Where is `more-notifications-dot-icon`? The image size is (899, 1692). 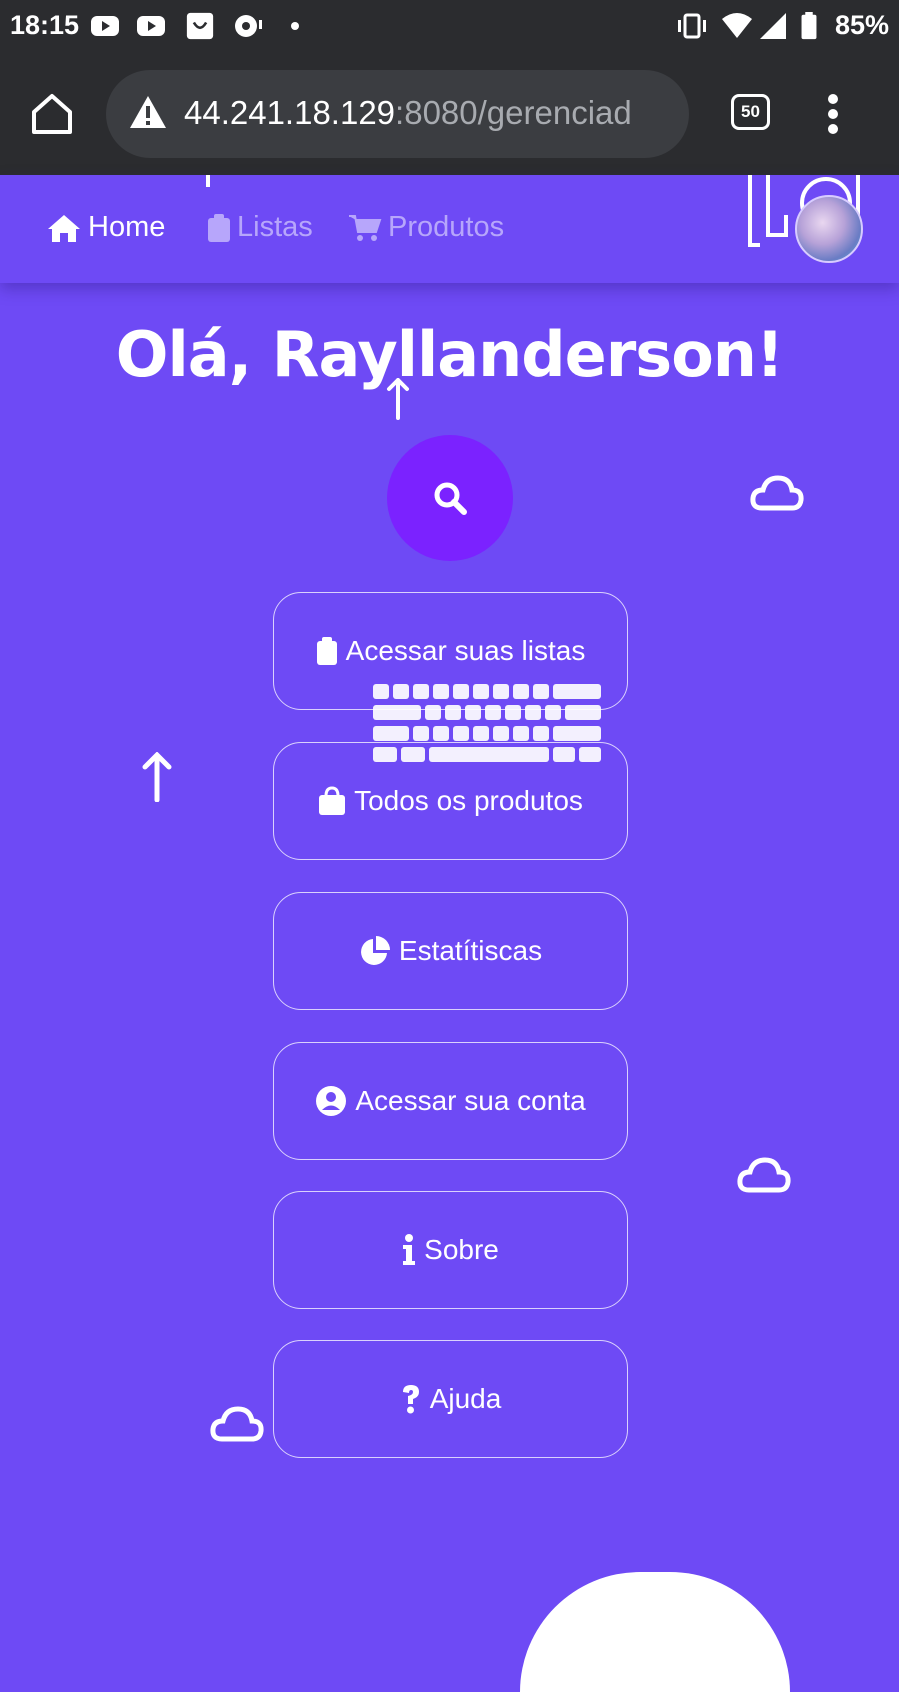
more-notifications-dot-icon is located at coordinates (295, 26).